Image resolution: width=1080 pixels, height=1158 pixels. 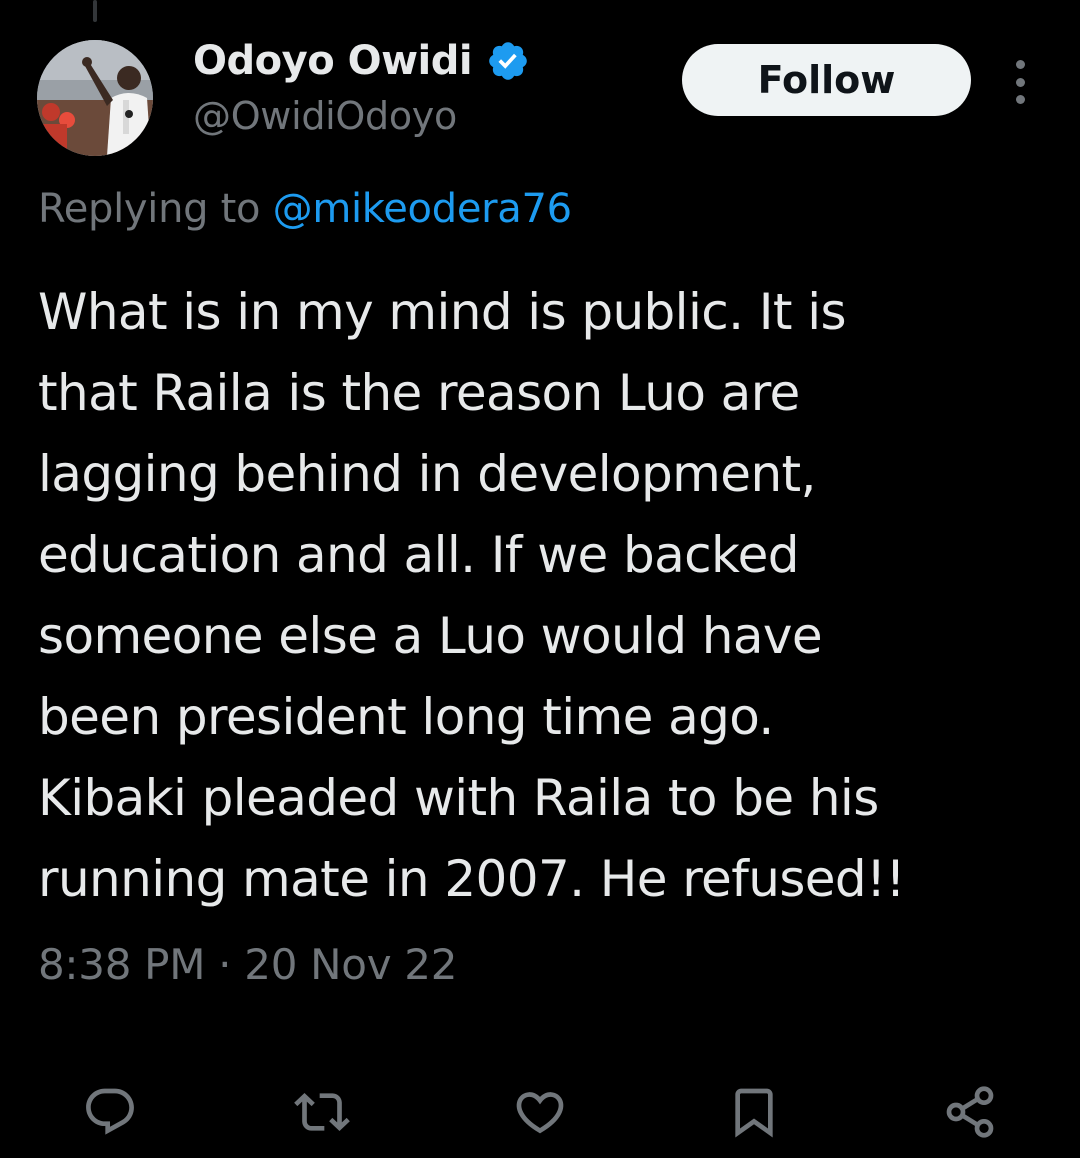 I want to click on reply-prefix: Replying to, so click(x=155, y=209).